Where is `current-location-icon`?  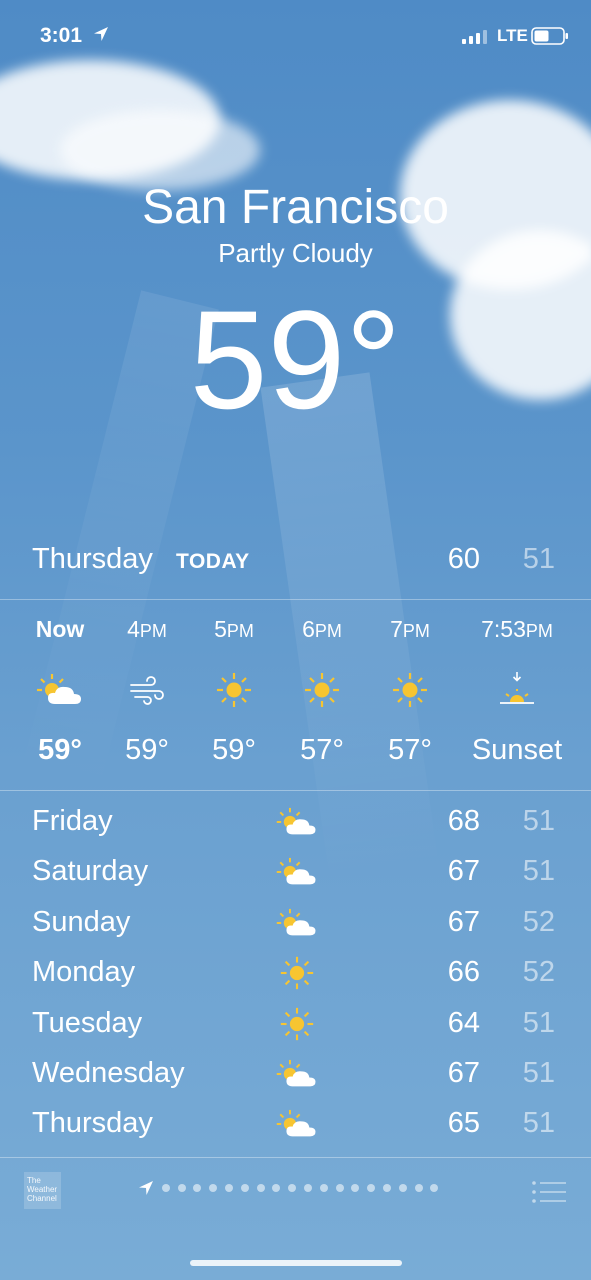
current-location-icon is located at coordinates (146, 1188).